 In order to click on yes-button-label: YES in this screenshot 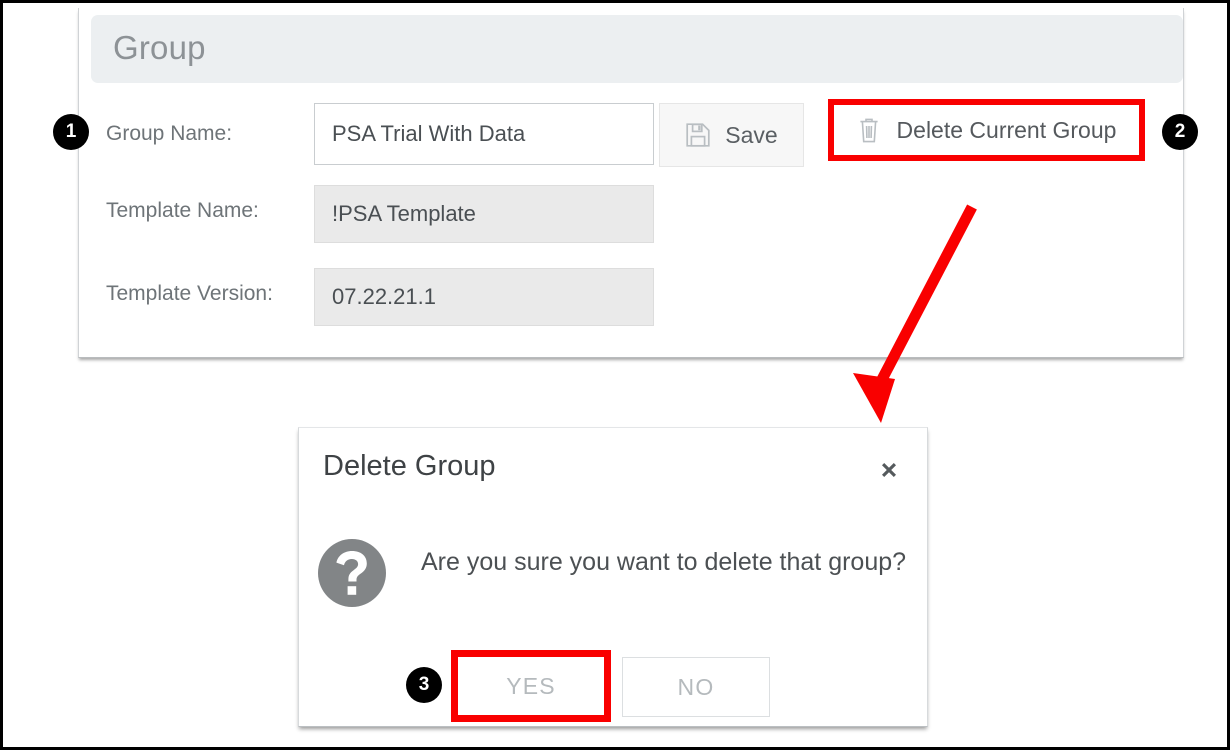, I will do `click(531, 685)`.